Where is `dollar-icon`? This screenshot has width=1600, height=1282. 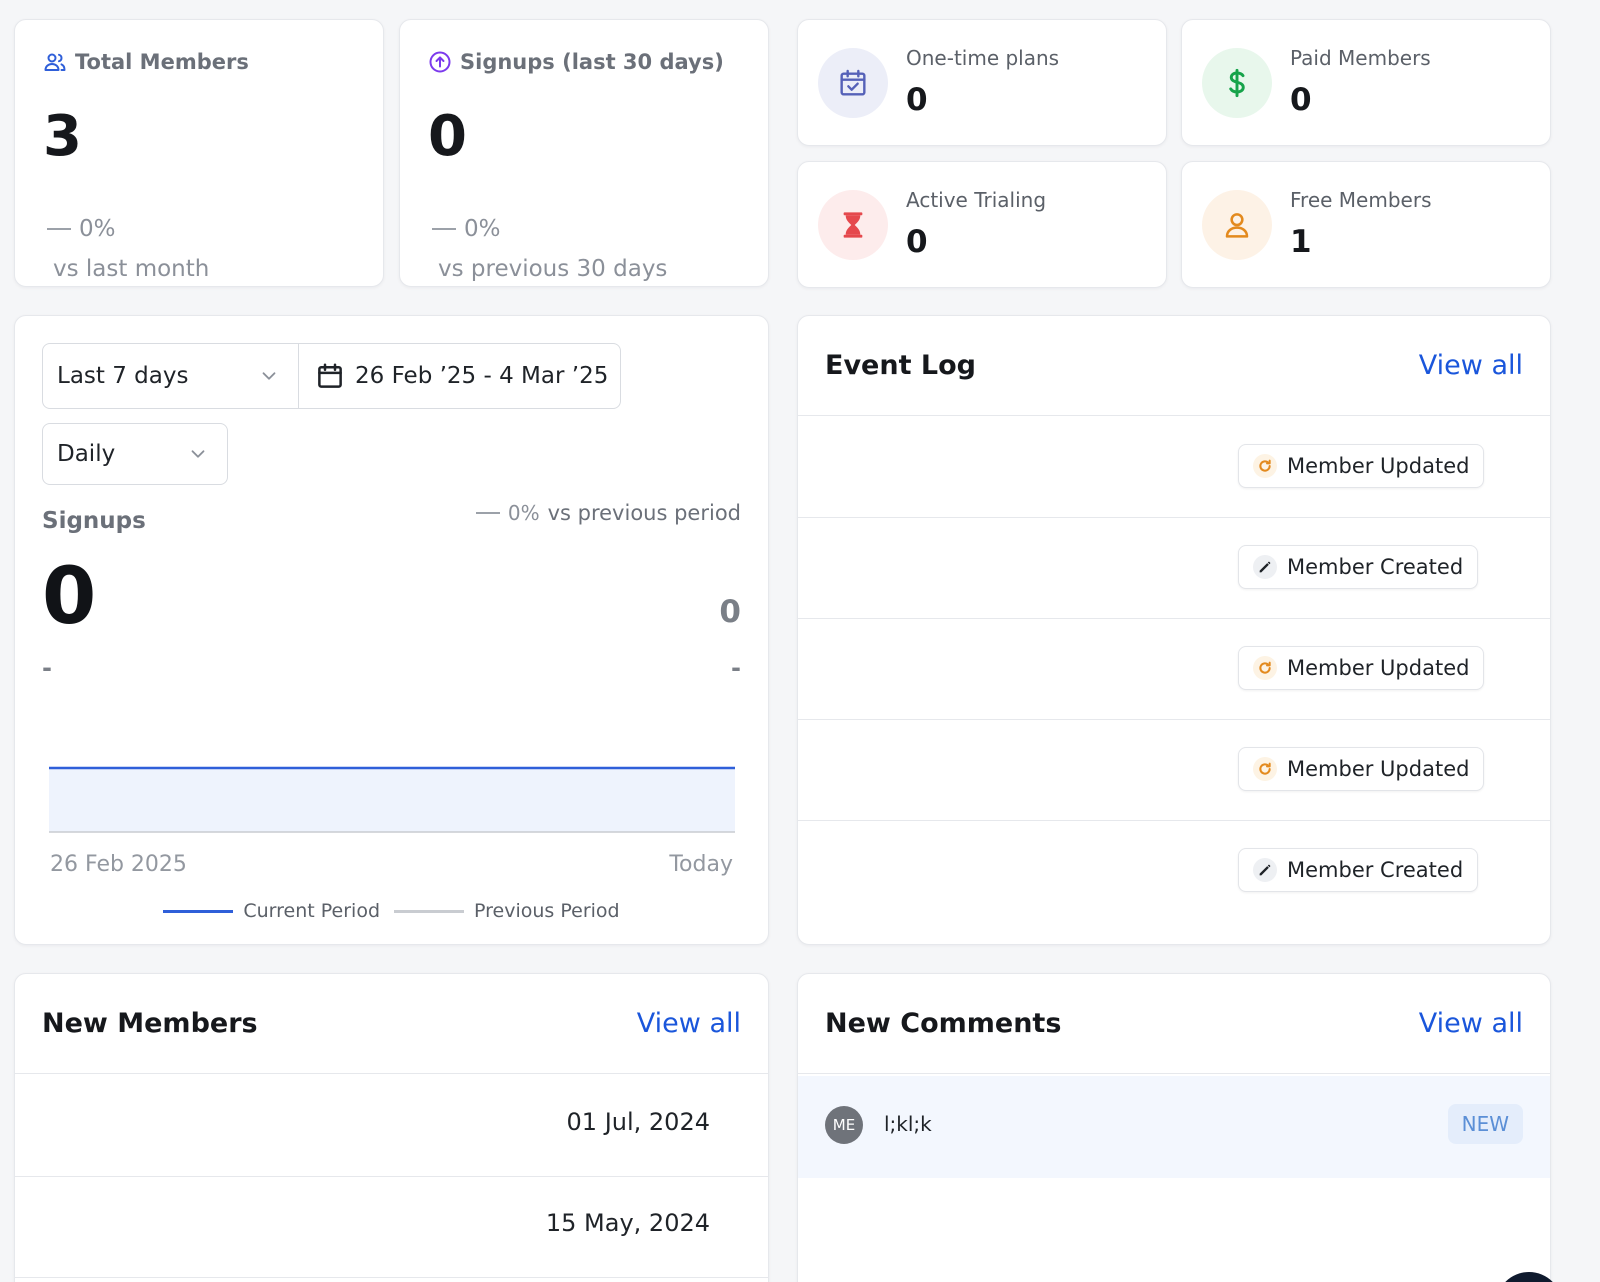
dollar-icon is located at coordinates (1237, 83).